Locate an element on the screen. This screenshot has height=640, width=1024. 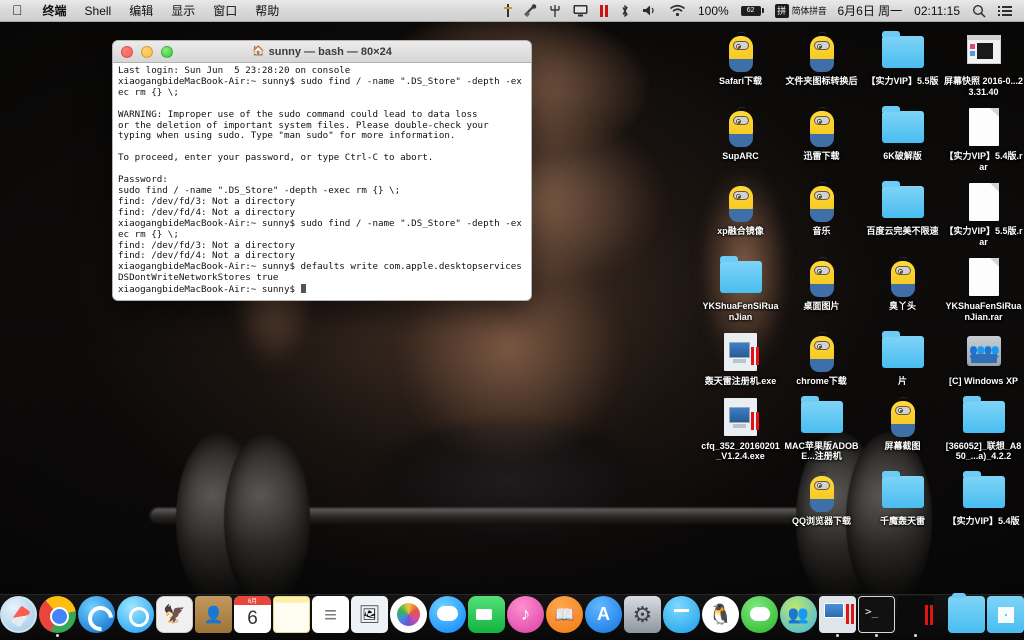
remote-desktop-icon is located at coordinates (837, 614).